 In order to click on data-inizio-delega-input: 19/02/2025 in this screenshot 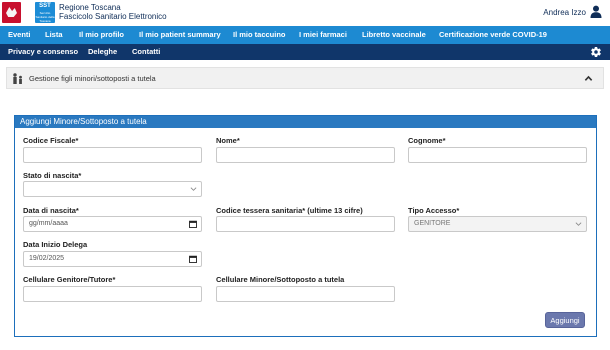, I will do `click(112, 259)`.